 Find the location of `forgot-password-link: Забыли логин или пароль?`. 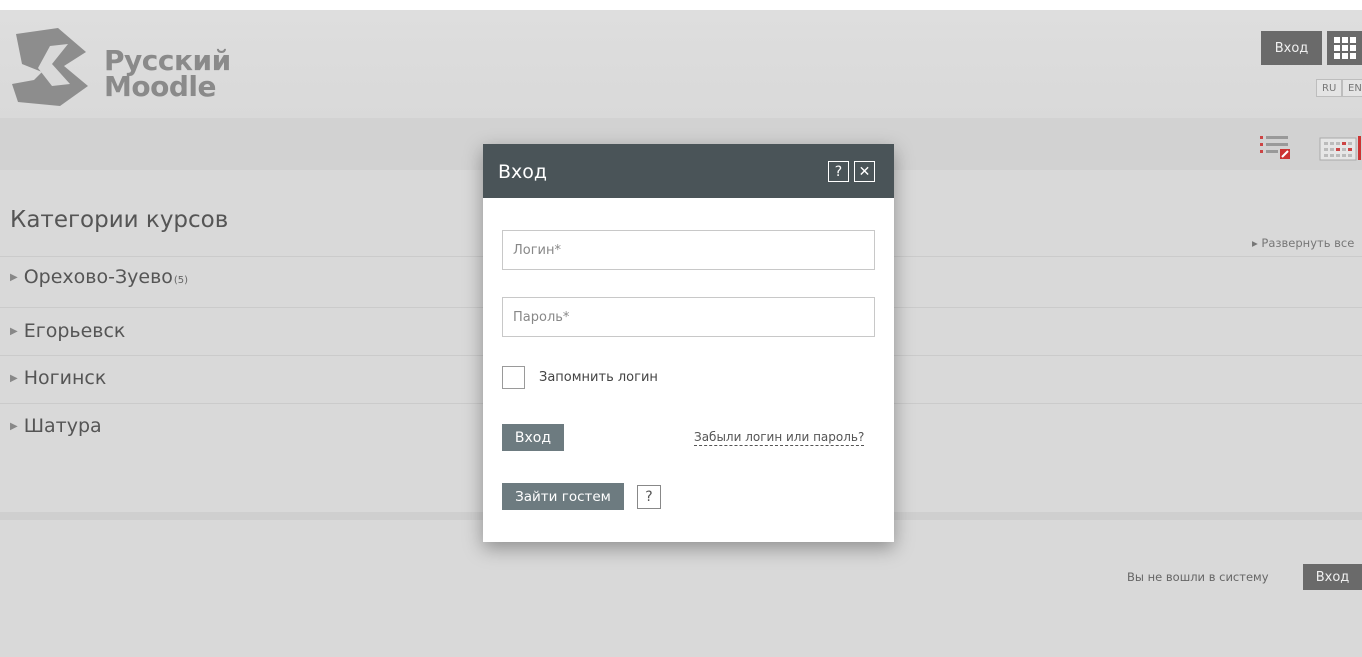

forgot-password-link: Забыли логин или пароль? is located at coordinates (779, 437).